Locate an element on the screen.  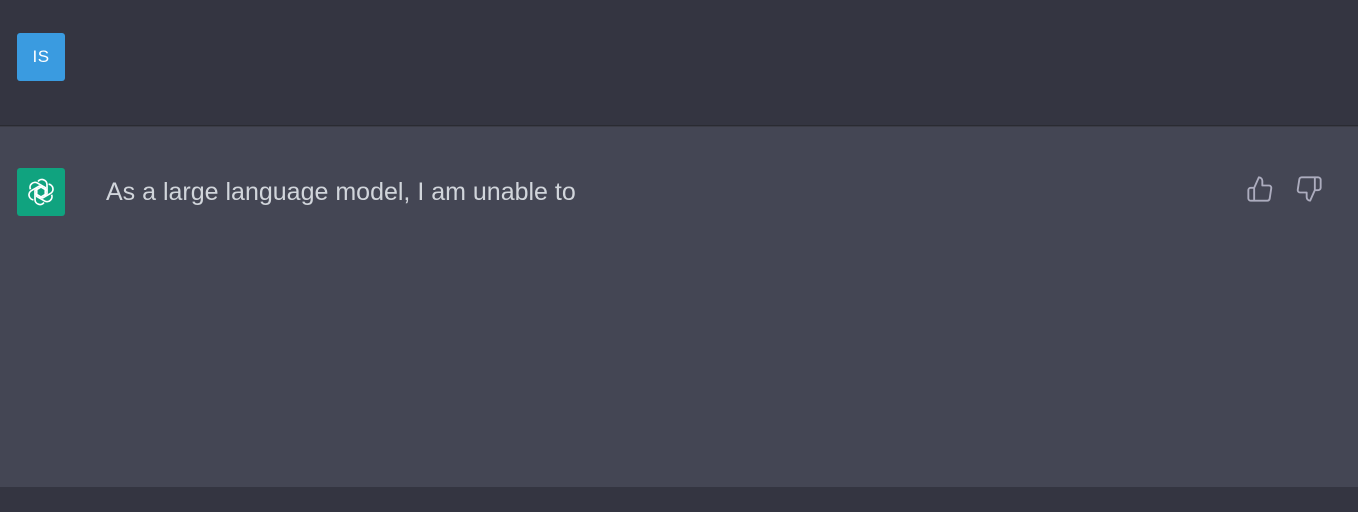
thumbs-up-button is located at coordinates (1260, 189).